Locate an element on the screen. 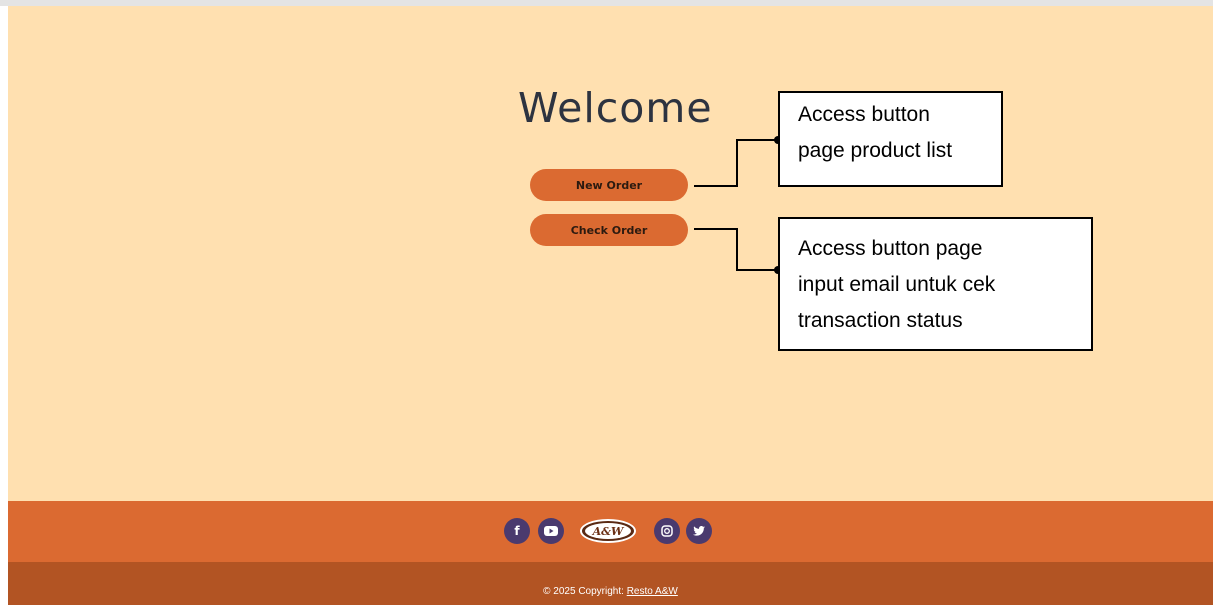 This screenshot has width=1213, height=605. callout-line: Access button page is located at coordinates (890, 248).